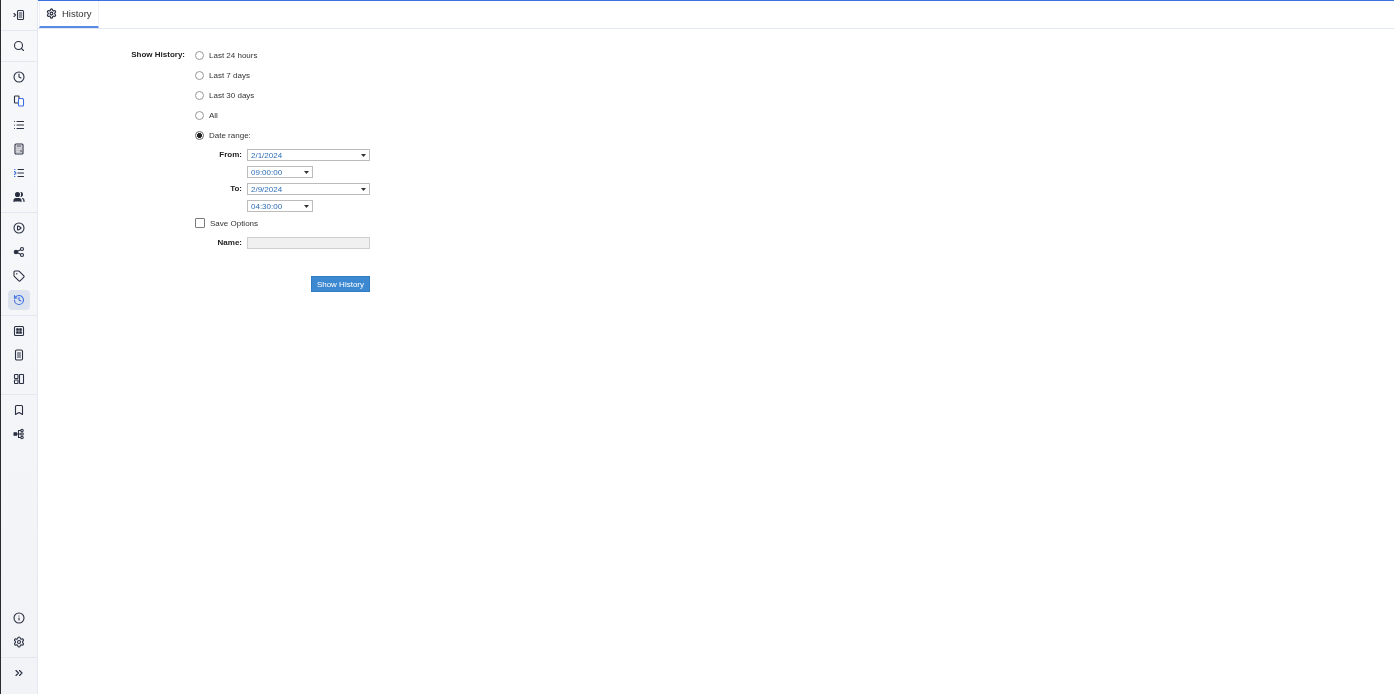 The height and width of the screenshot is (694, 1394). Describe the element at coordinates (19, 673) in the screenshot. I see `chevrons-right-icon` at that location.